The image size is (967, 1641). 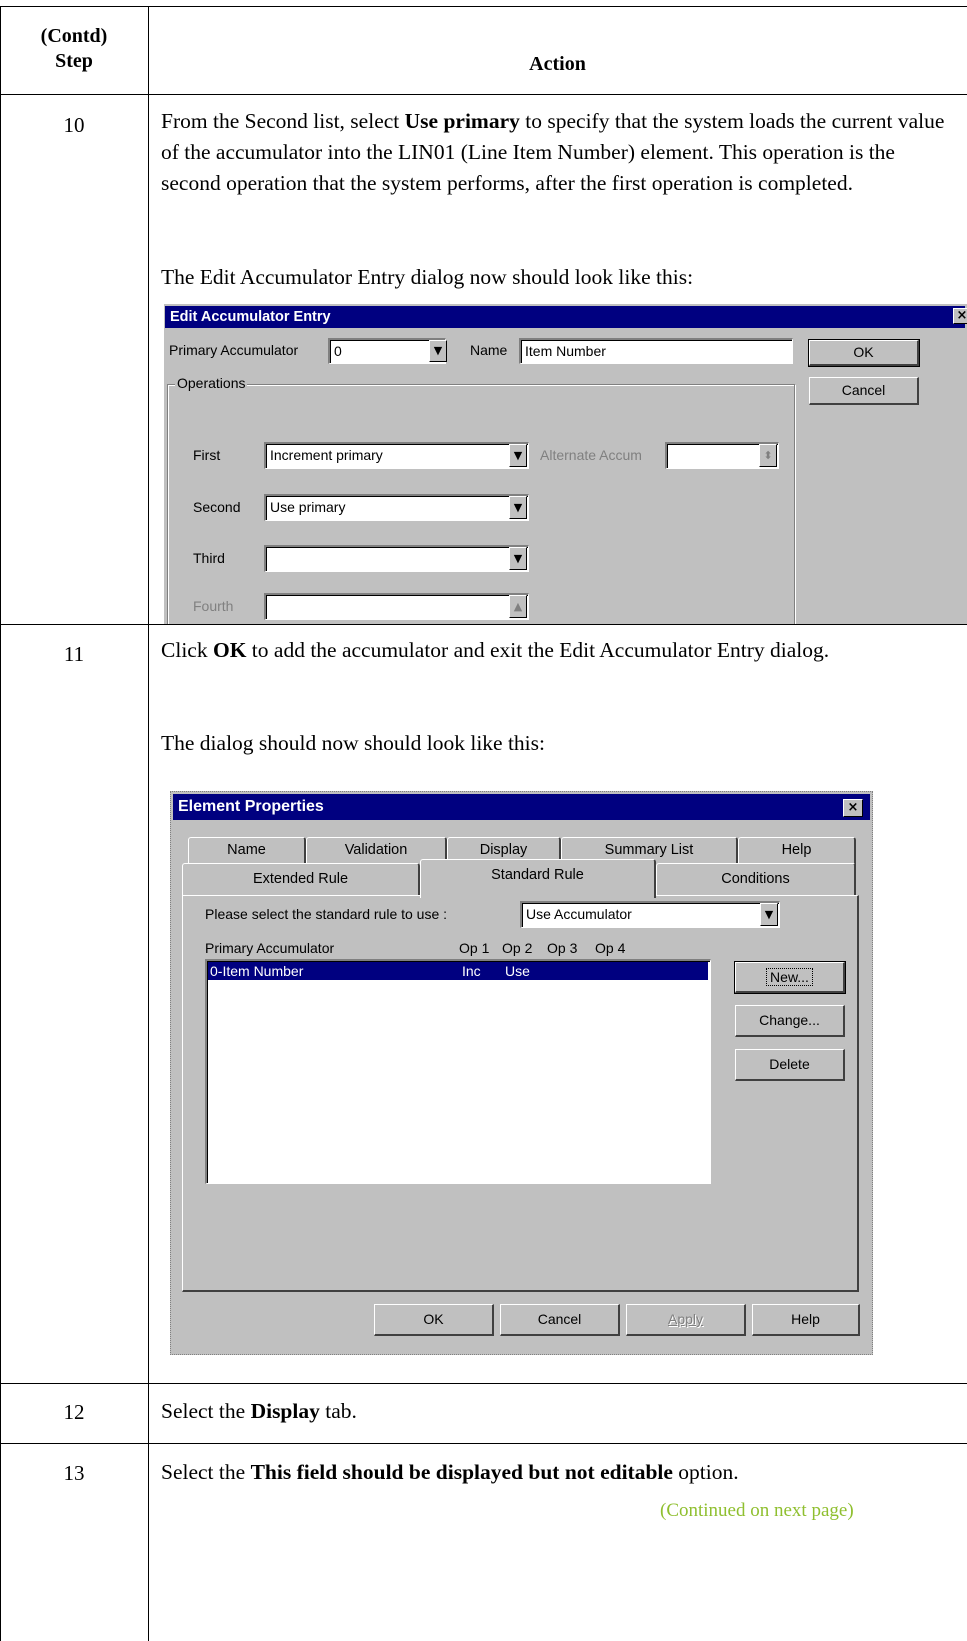 I want to click on apply-label: Apply, so click(x=685, y=1319).